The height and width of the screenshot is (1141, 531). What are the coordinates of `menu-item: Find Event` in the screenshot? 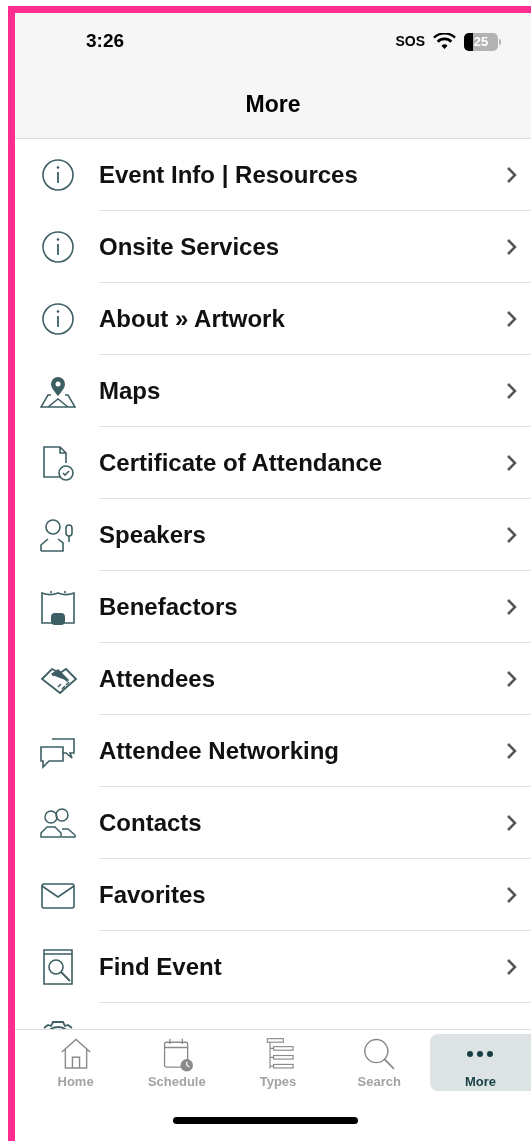 It's located at (273, 967).